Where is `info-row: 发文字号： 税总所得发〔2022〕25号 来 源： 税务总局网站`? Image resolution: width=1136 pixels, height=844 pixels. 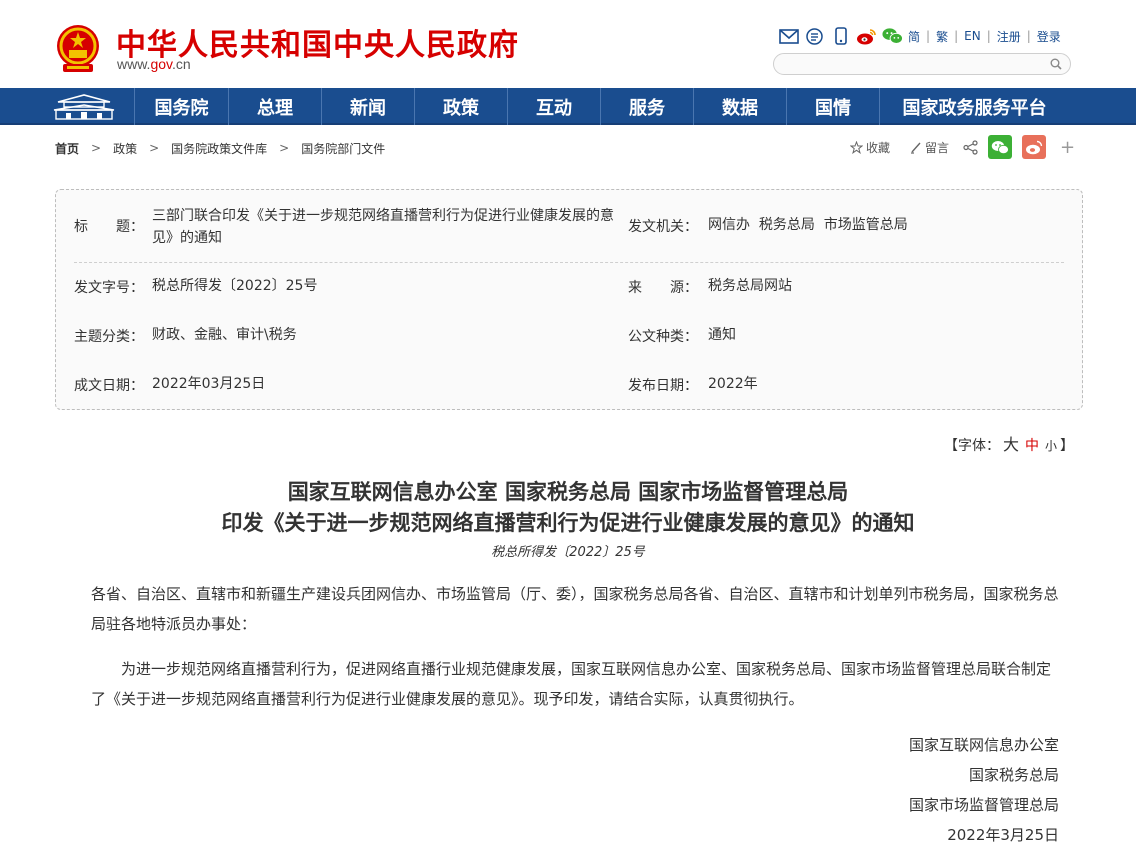
info-row: 发文字号： 税总所得发〔2022〕25号 来 源： 税务总局网站 is located at coordinates (569, 292).